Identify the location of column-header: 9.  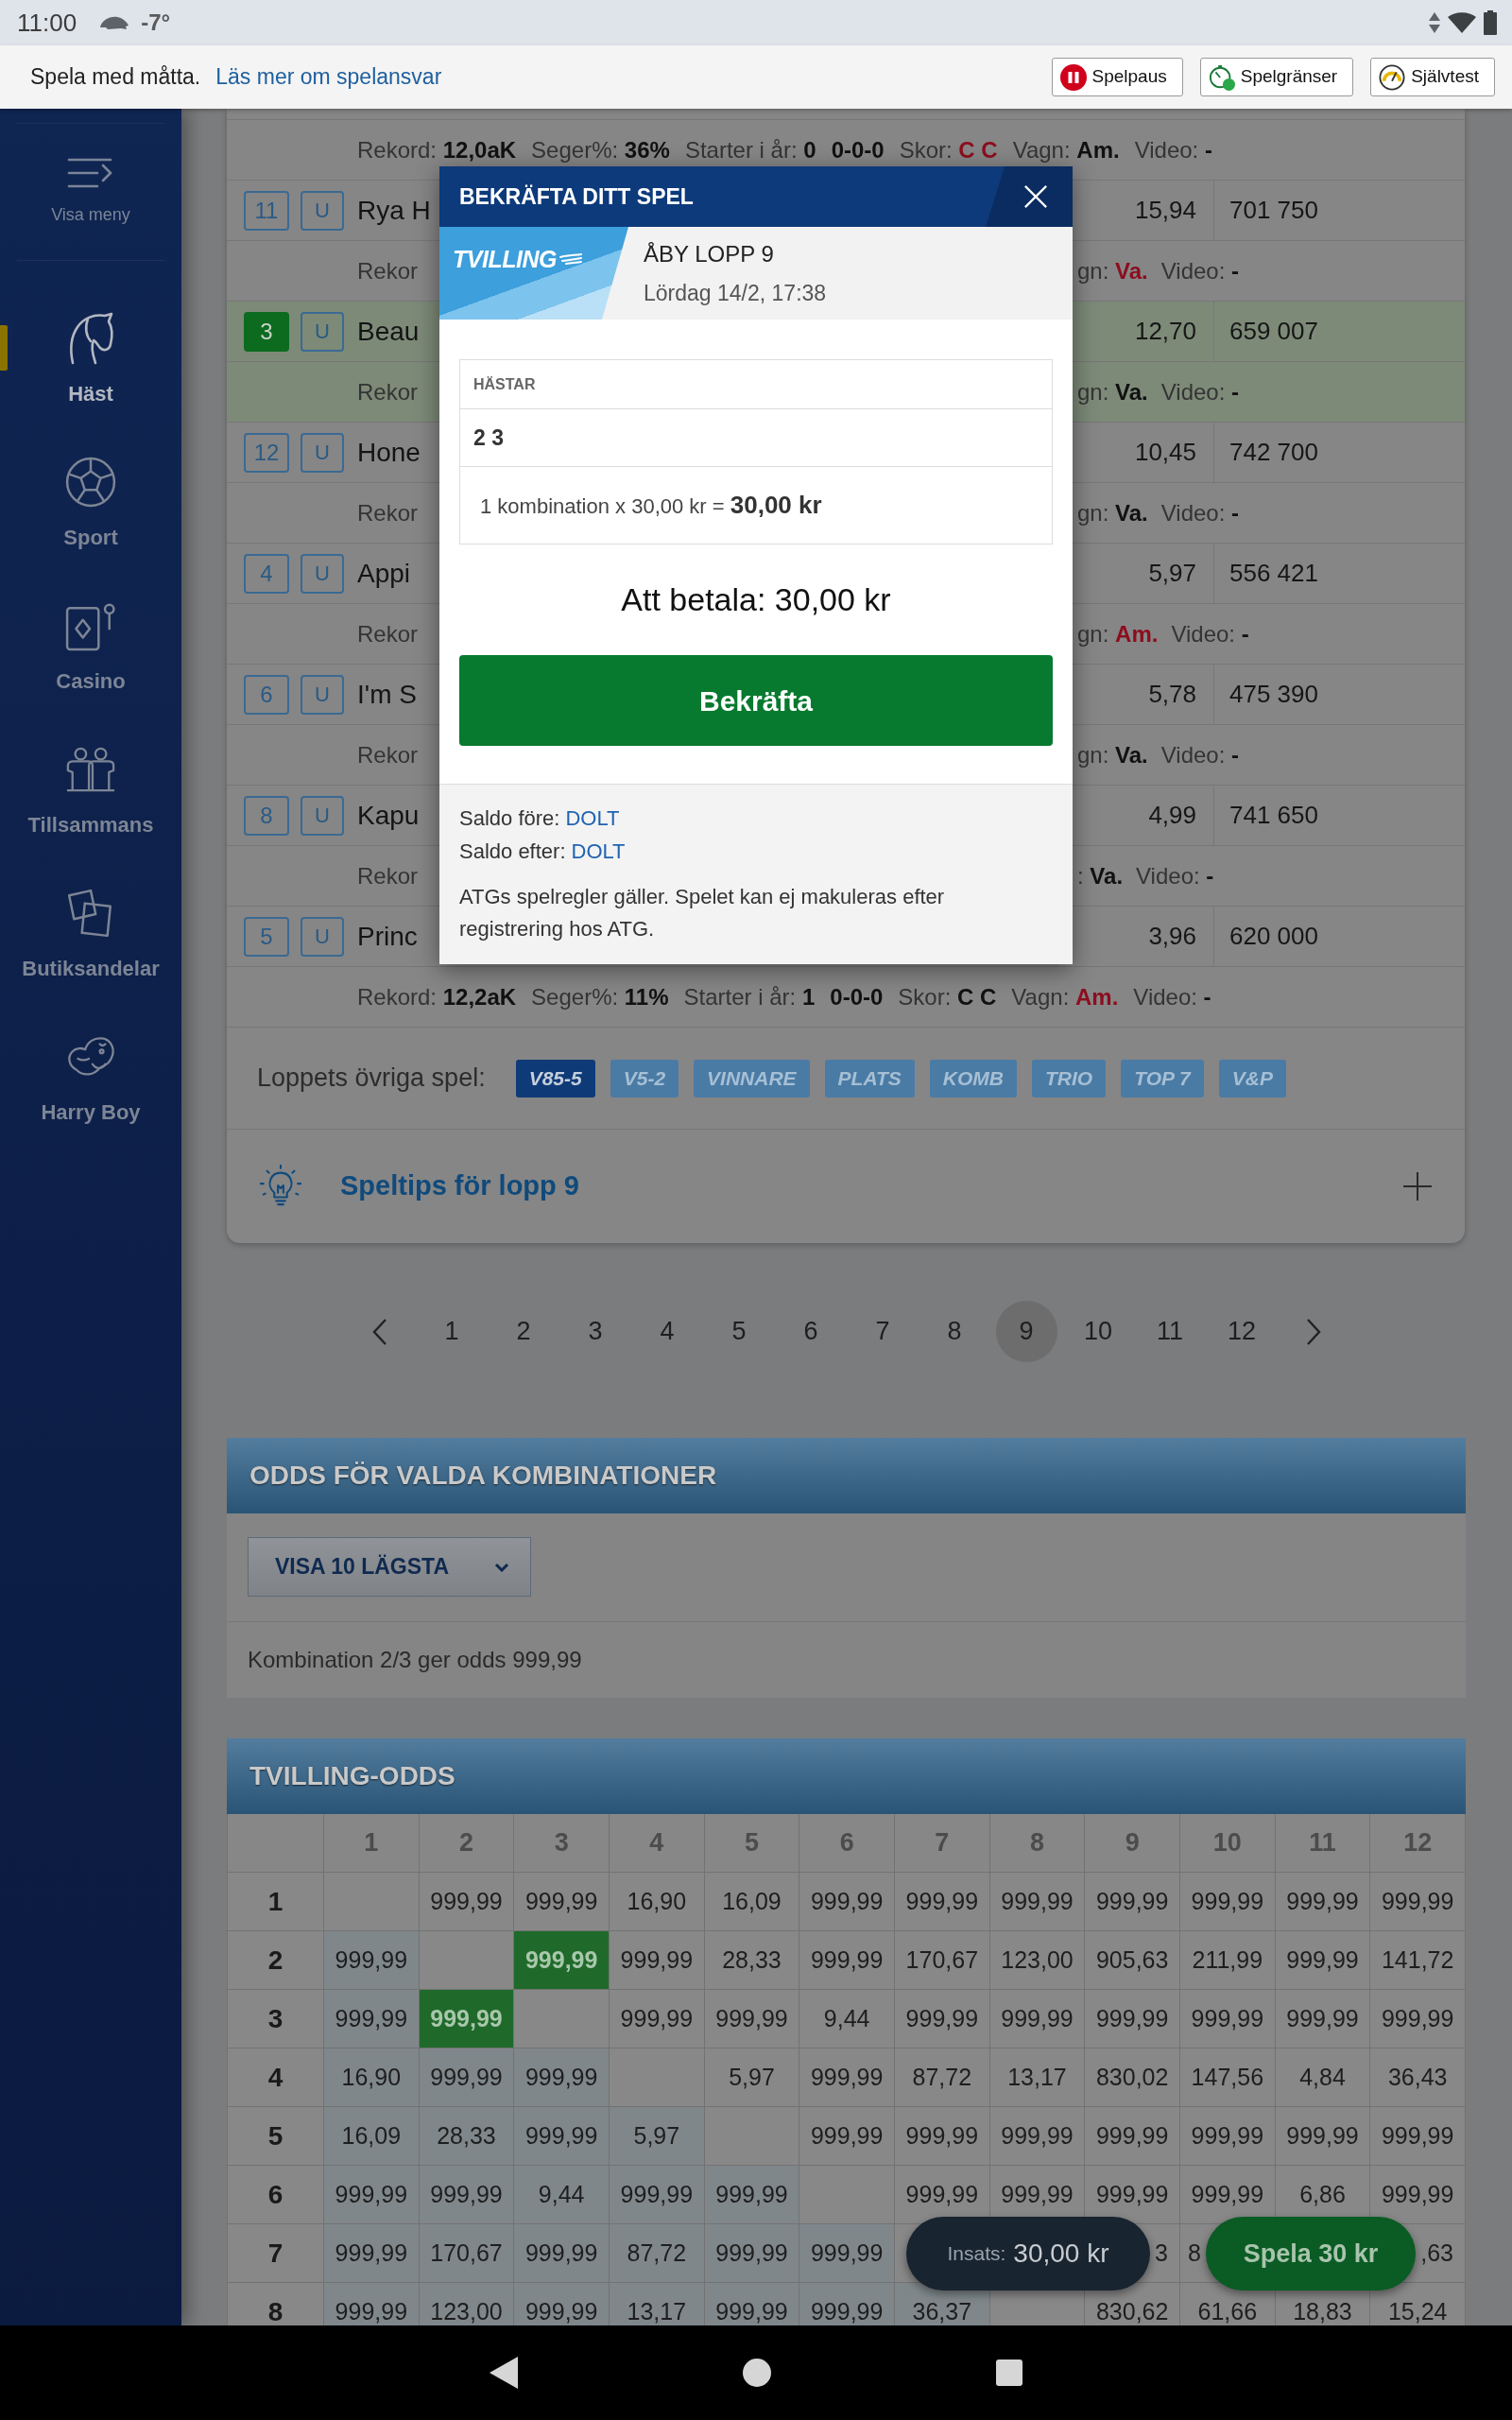
(1132, 1843).